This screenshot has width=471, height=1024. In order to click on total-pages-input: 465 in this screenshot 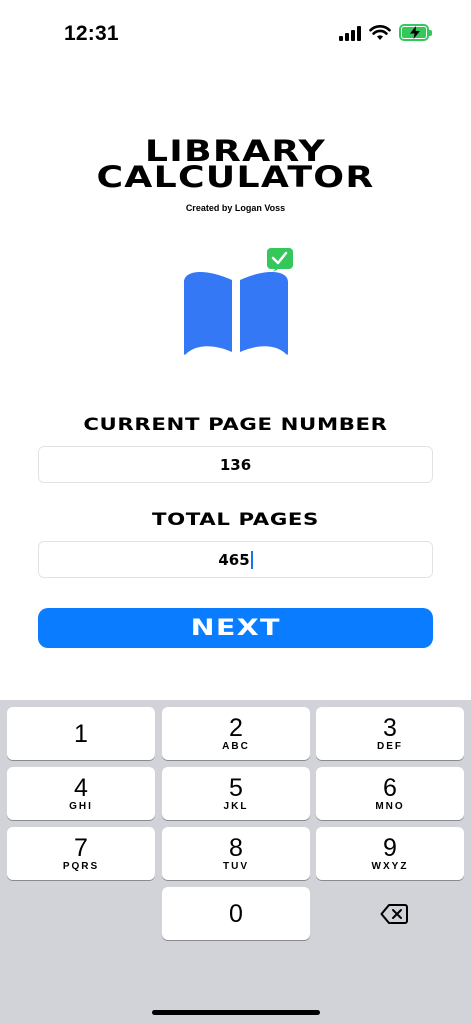, I will do `click(235, 559)`.